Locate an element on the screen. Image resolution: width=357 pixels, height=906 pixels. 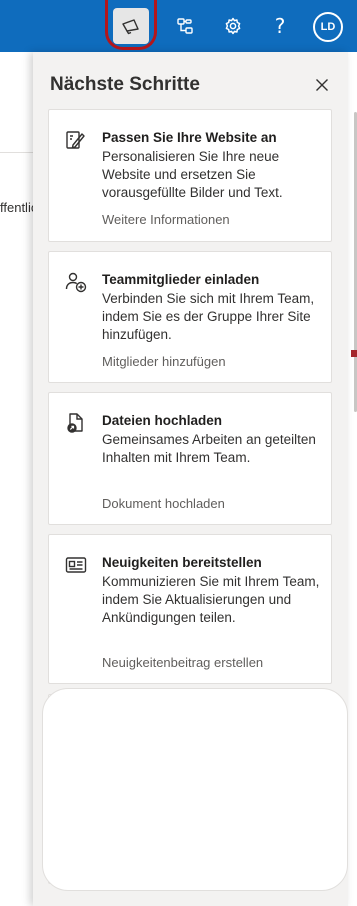
card-link-create-news-post: Neuigkeitenbeitrag erstellen is located at coordinates (182, 663).